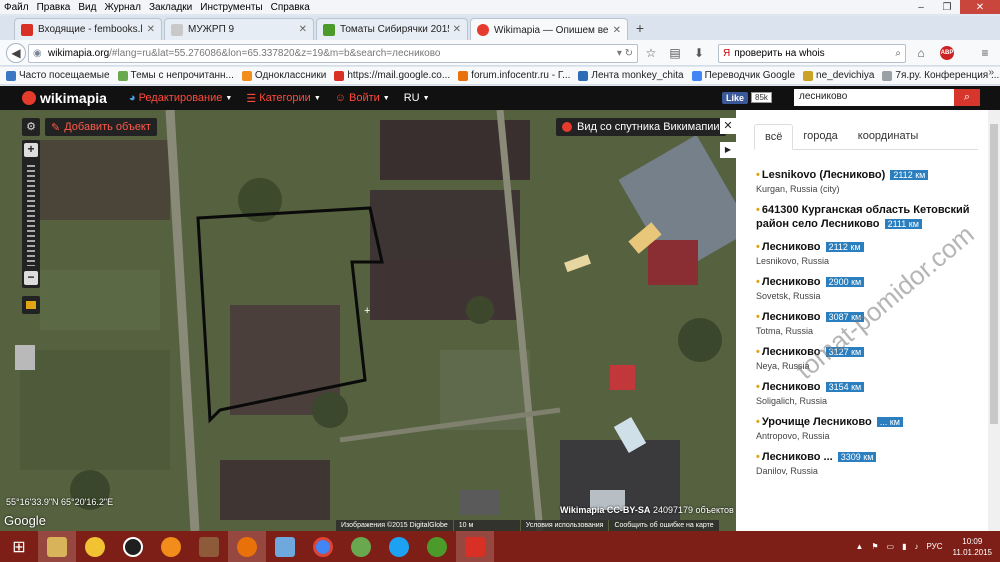  What do you see at coordinates (871, 358) in the screenshot?
I see `result-item: • Лесниково 3127 км Neya, Russia` at bounding box center [871, 358].